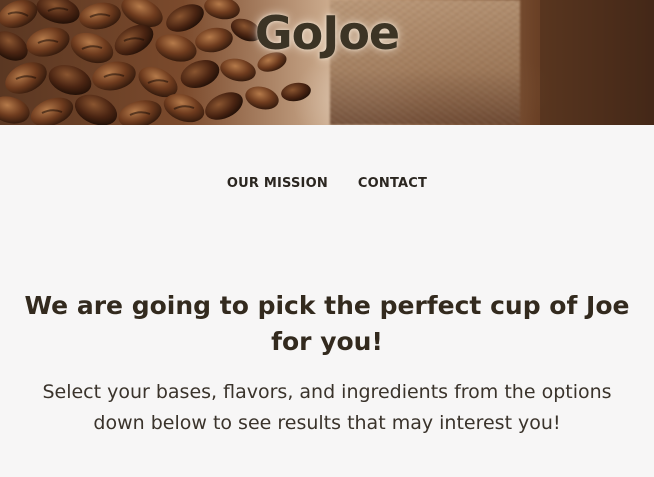 The width and height of the screenshot is (654, 477). I want to click on brand-logo-text: GoJoe, so click(327, 33).